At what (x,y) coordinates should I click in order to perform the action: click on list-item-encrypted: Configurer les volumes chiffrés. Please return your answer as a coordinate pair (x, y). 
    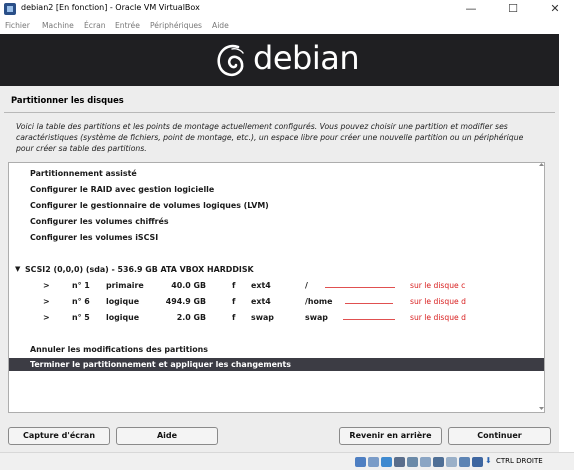
    Looking at the image, I should click on (276, 221).